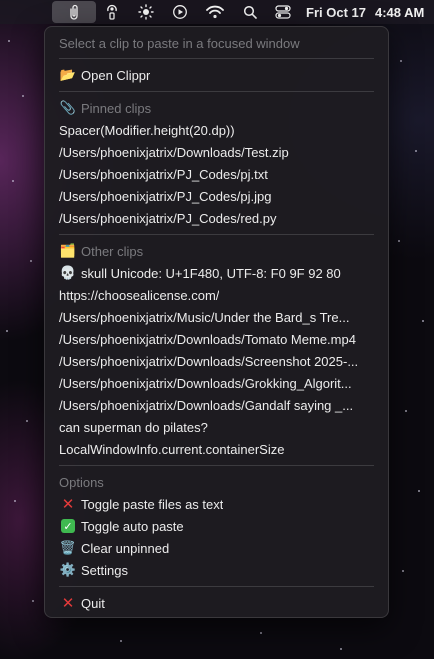 This screenshot has width=434, height=659. What do you see at coordinates (68, 107) in the screenshot?
I see `paperclip-icon: 📎` at bounding box center [68, 107].